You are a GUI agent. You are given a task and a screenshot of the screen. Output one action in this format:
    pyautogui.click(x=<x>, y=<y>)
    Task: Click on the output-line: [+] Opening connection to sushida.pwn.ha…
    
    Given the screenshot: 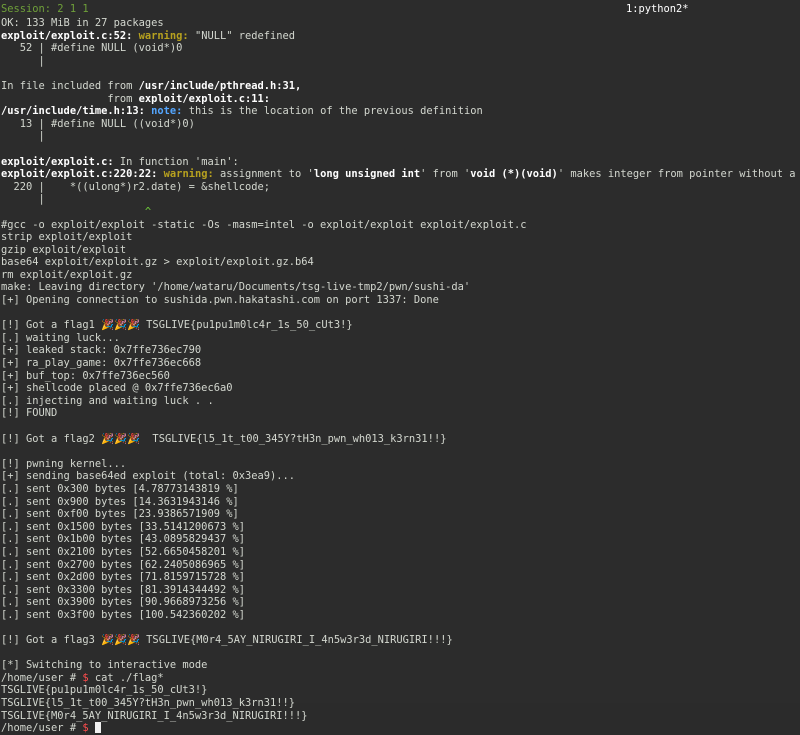 What is the action you would take?
    pyautogui.click(x=220, y=300)
    